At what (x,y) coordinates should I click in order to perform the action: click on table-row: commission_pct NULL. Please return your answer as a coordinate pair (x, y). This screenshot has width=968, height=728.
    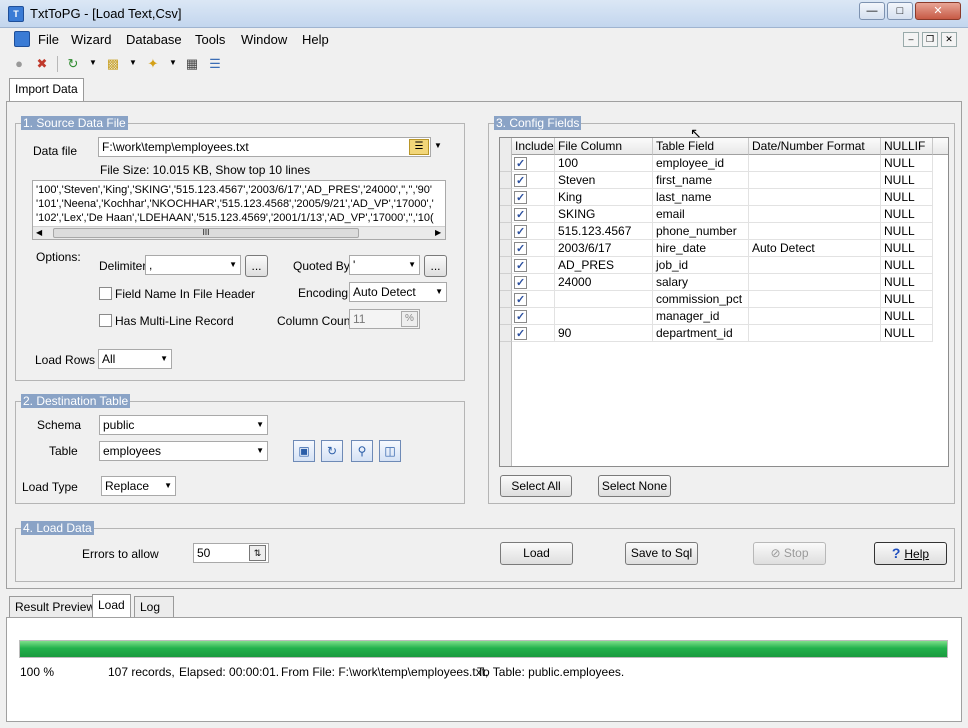
    Looking at the image, I should click on (724, 299).